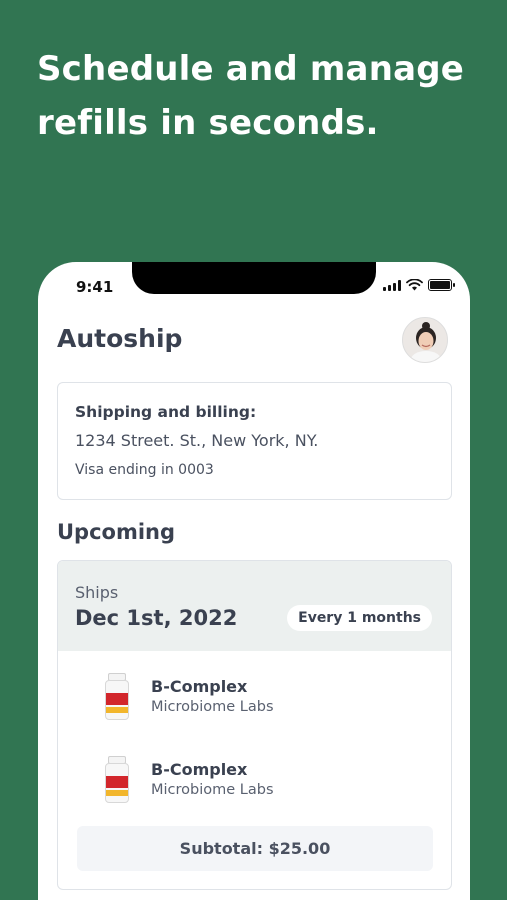 This screenshot has width=507, height=900. Describe the element at coordinates (254, 278) in the screenshot. I see `phone-notch` at that location.